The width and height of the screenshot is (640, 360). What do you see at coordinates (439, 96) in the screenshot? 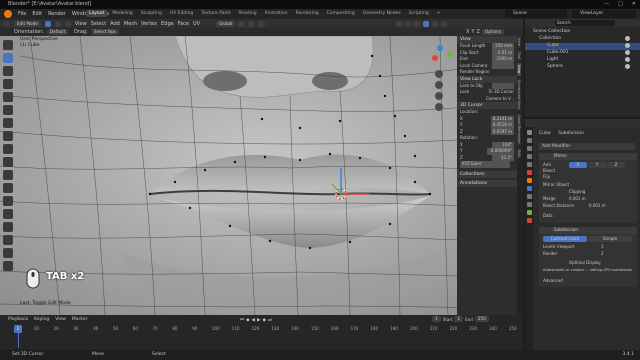
I see `camera-view-icon` at bounding box center [439, 96].